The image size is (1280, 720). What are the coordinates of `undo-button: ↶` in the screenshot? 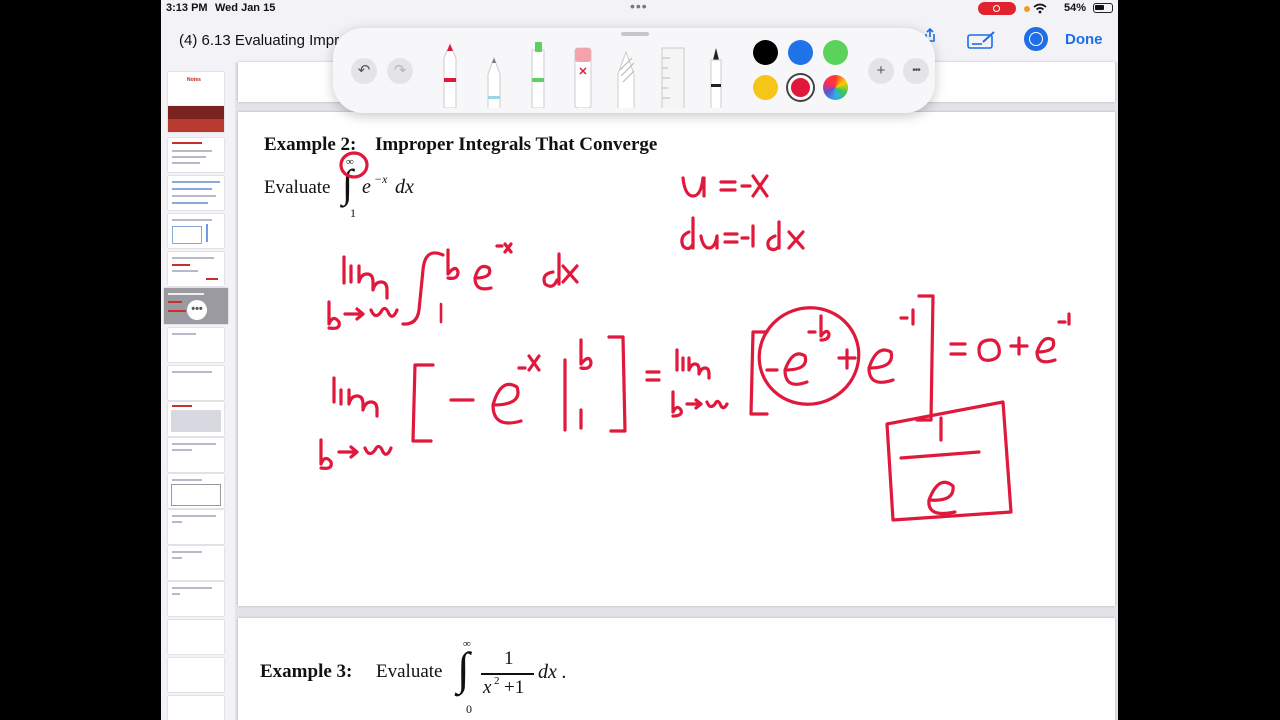 It's located at (364, 71).